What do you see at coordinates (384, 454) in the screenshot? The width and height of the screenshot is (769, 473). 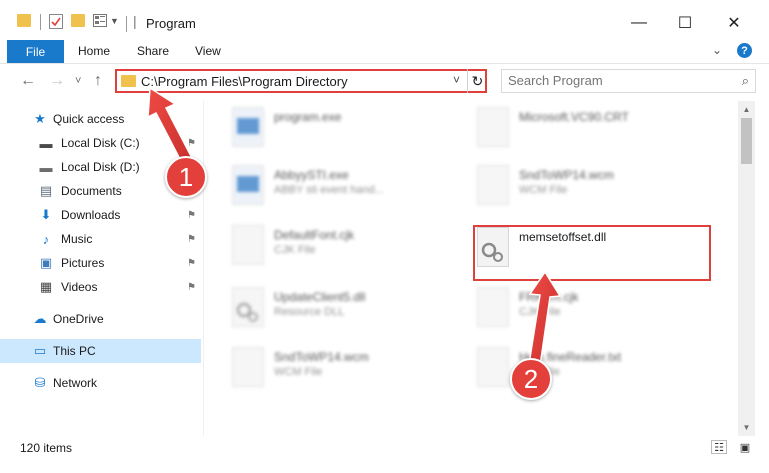 I see `status-bar: 120 items ☷ ▣` at bounding box center [384, 454].